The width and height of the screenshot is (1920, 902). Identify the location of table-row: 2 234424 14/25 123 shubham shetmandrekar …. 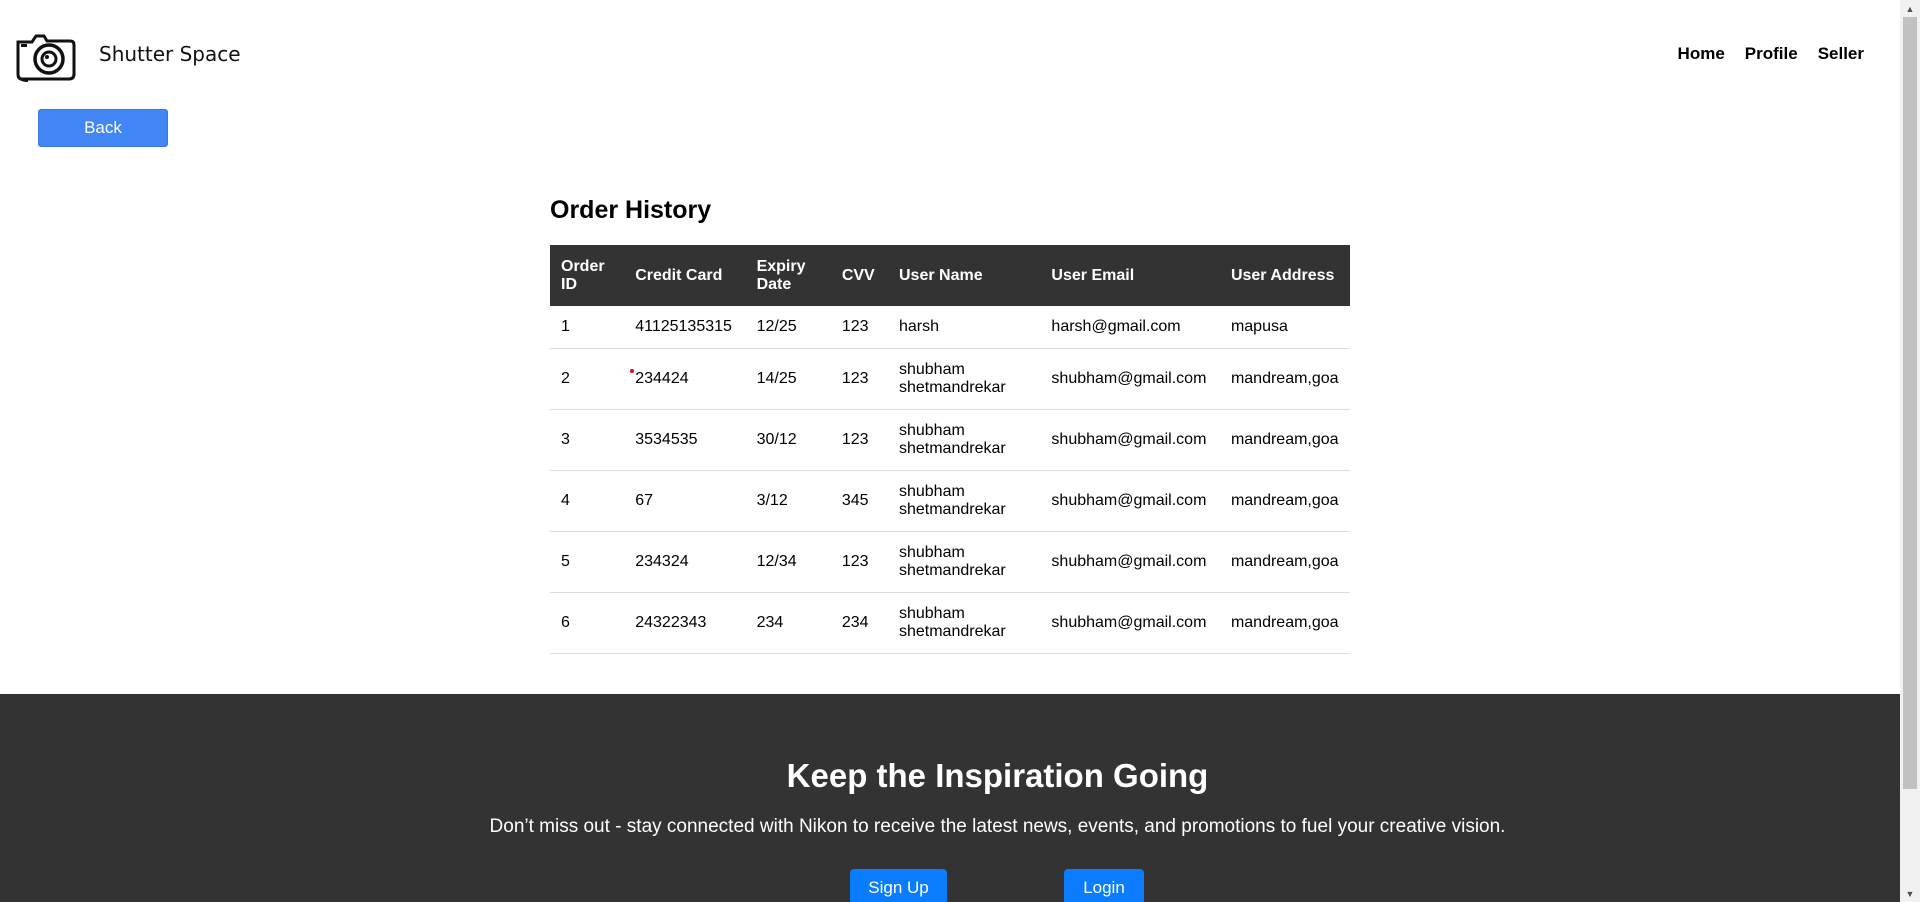
(950, 379).